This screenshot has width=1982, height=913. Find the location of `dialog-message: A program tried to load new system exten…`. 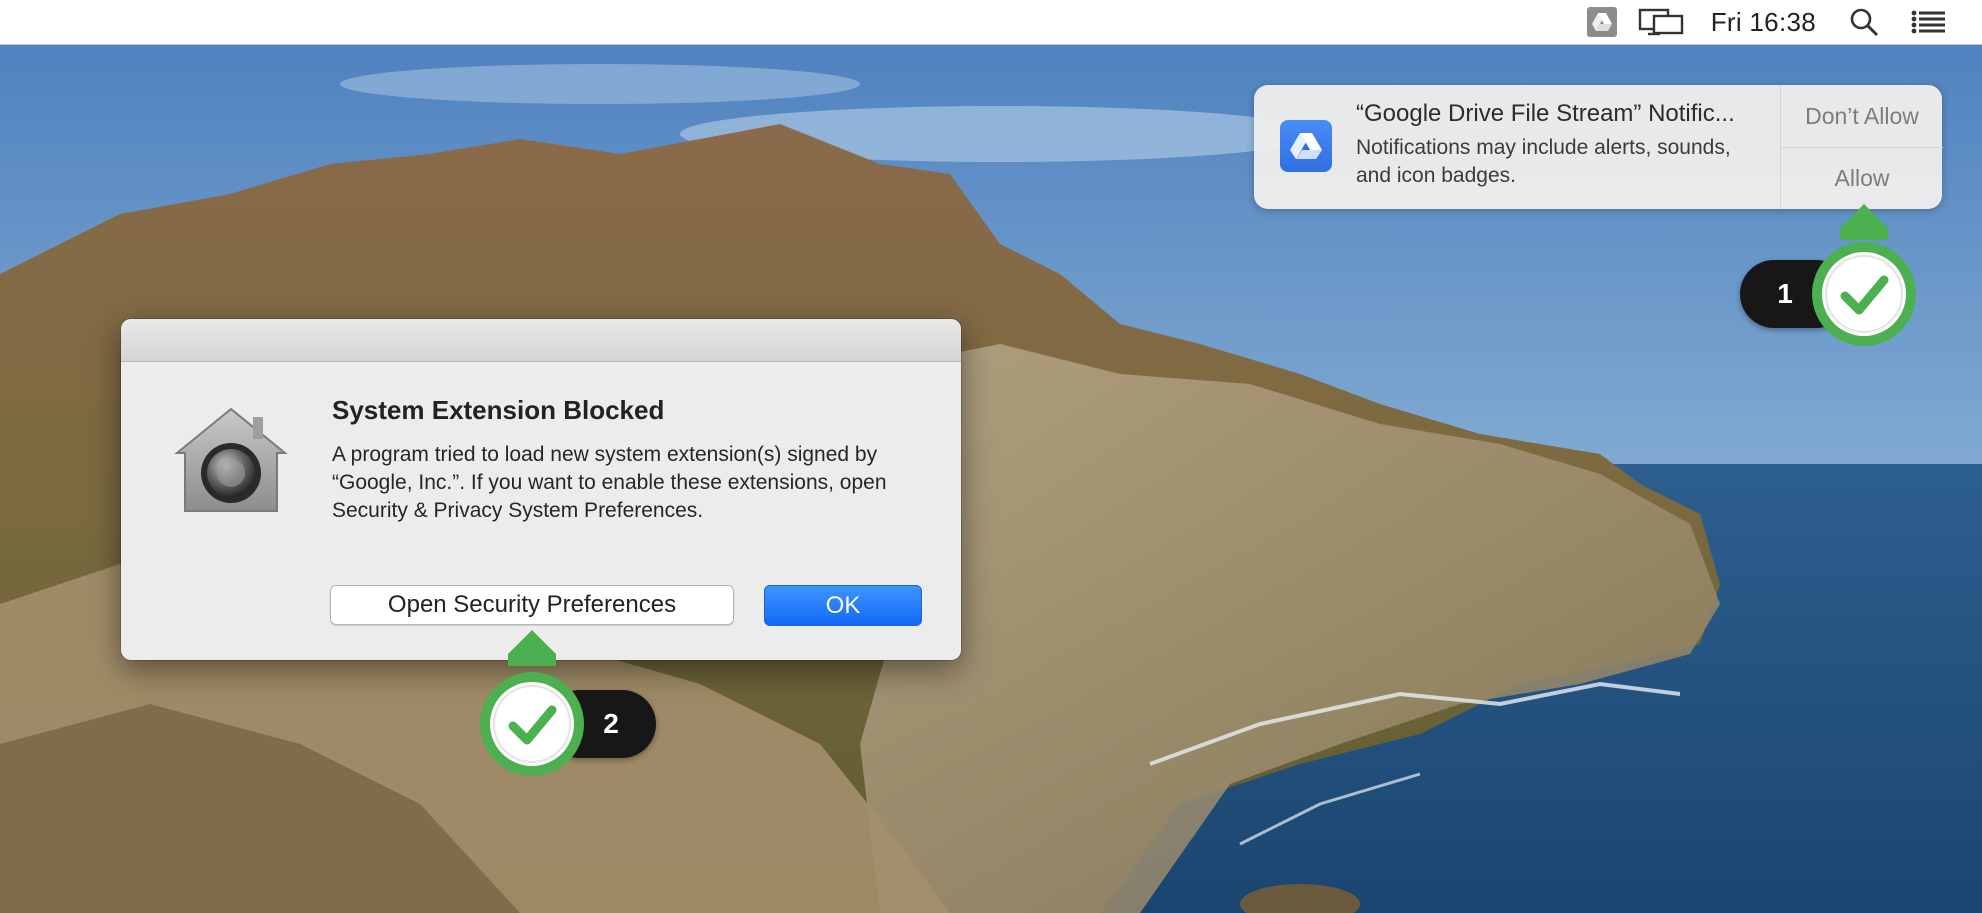

dialog-message: A program tried to load new system exten… is located at coordinates (609, 482).